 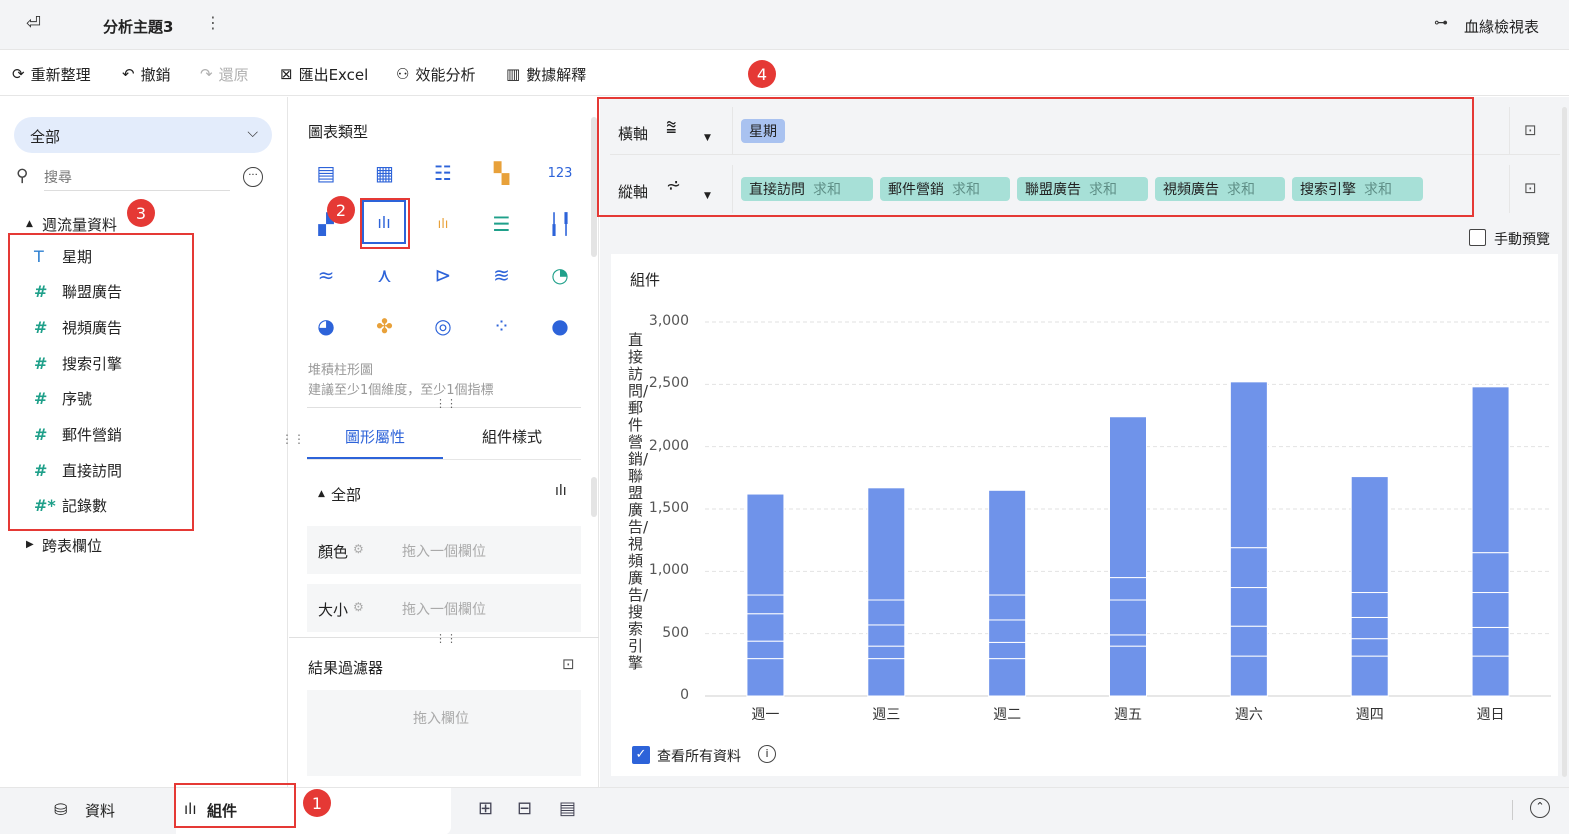 What do you see at coordinates (385, 275) in the screenshot?
I see `radar-line-icon: ⋏` at bounding box center [385, 275].